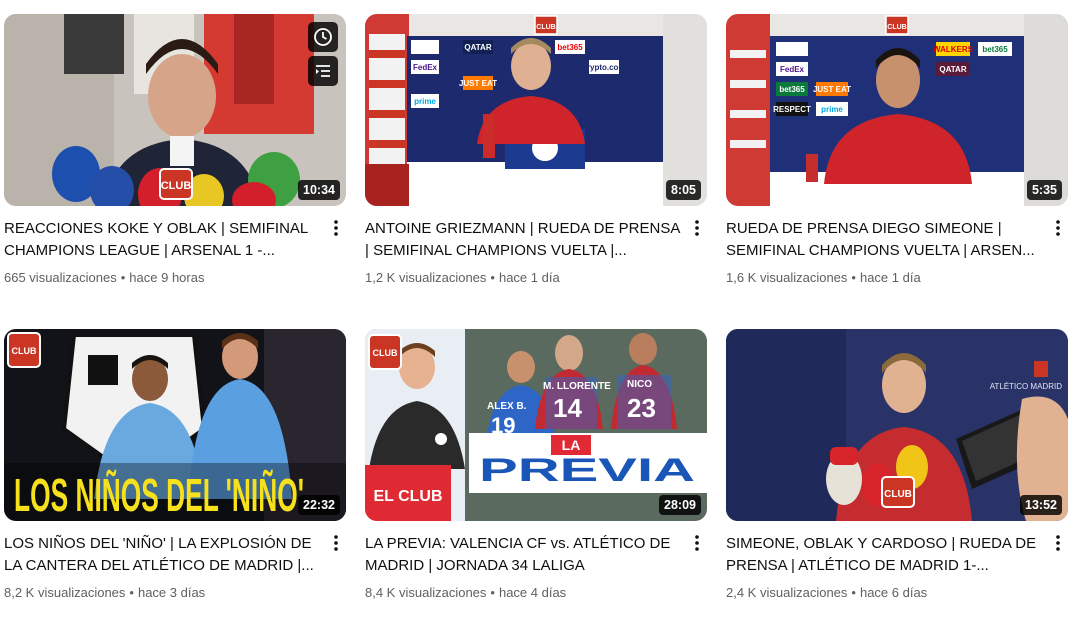 Image resolution: width=1072 pixels, height=632 pixels. I want to click on video-stats: 8,4 K visualizaciones • hace 4 días, so click(523, 593).